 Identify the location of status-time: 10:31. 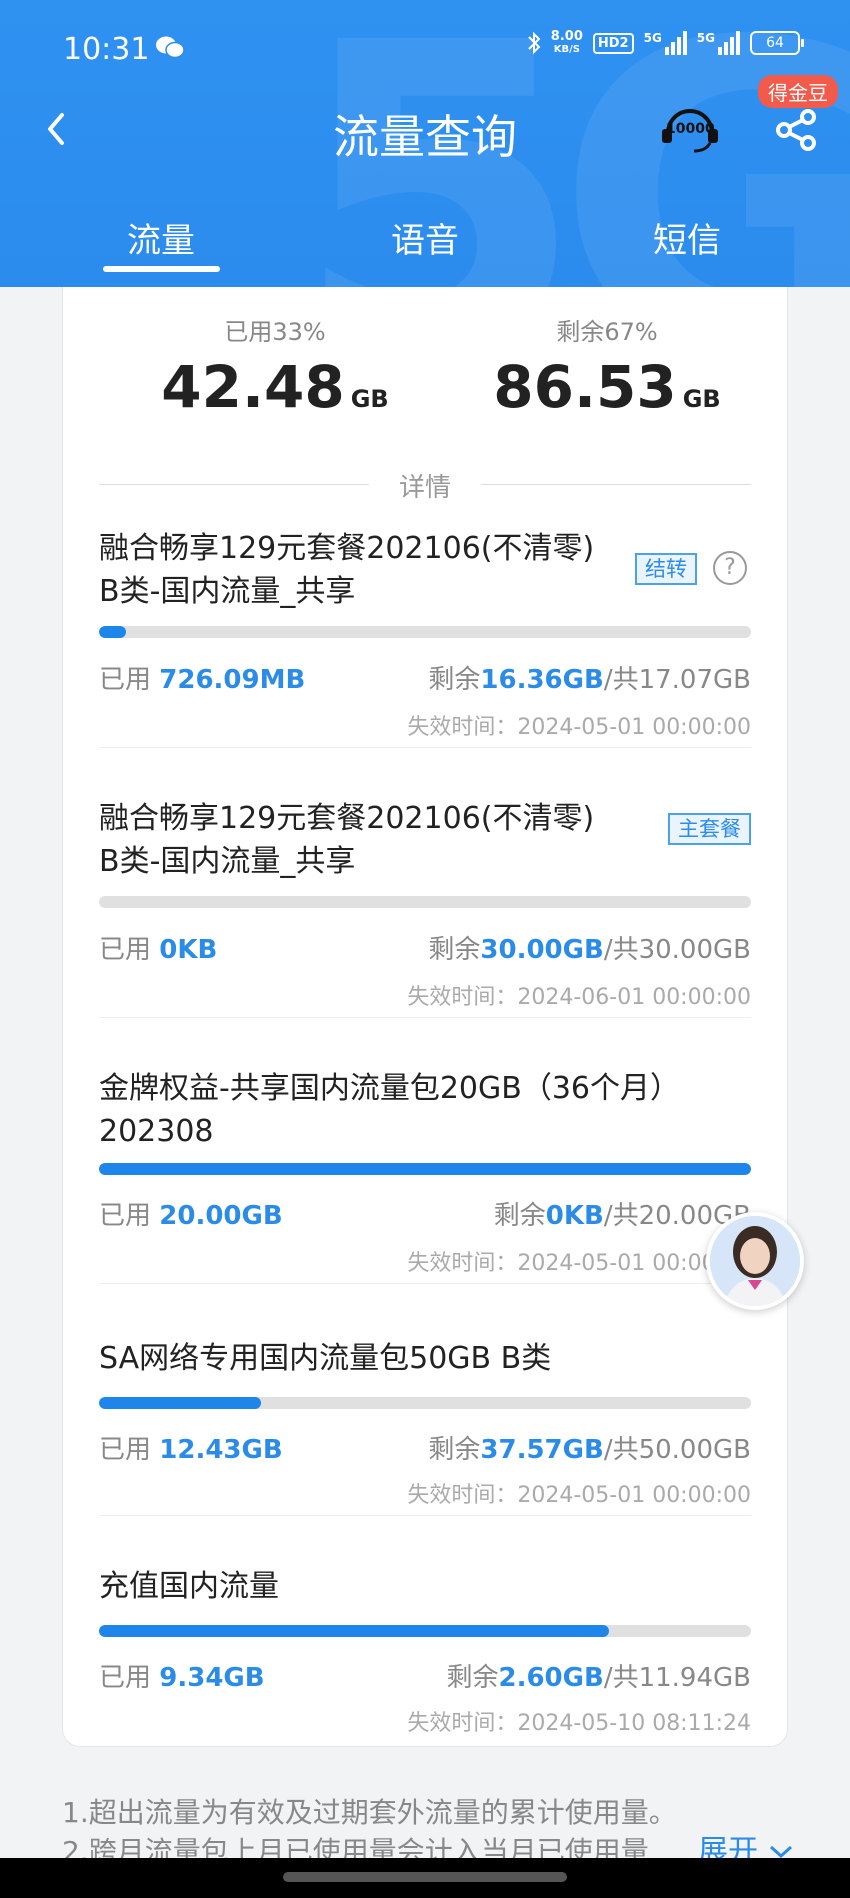
(106, 49).